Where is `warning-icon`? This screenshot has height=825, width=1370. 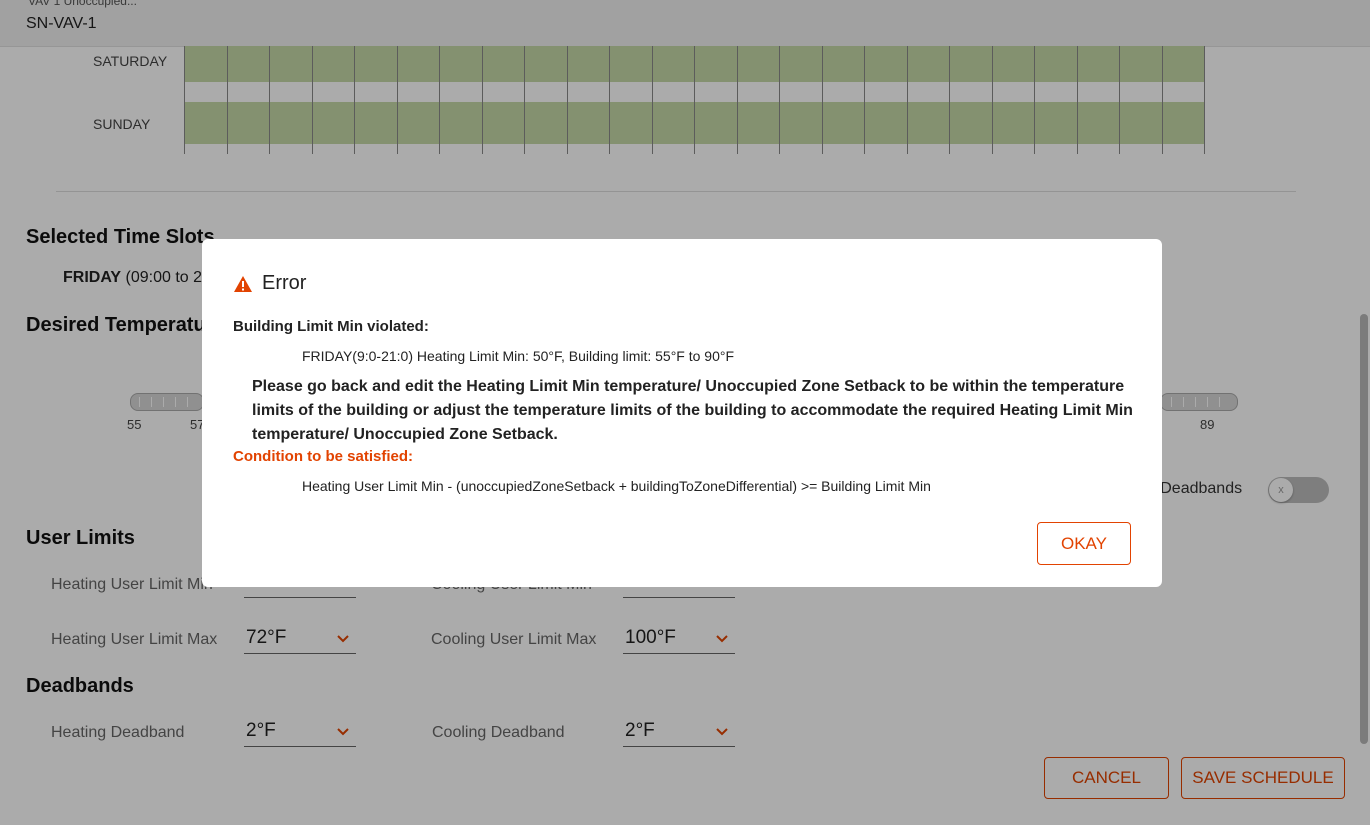 warning-icon is located at coordinates (243, 284).